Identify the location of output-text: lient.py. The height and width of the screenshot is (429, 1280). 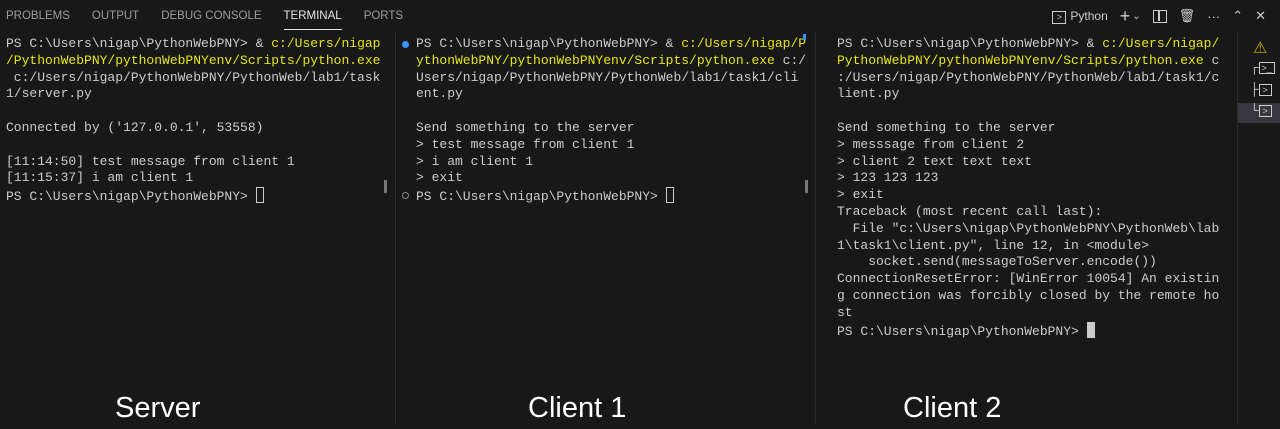
(868, 94).